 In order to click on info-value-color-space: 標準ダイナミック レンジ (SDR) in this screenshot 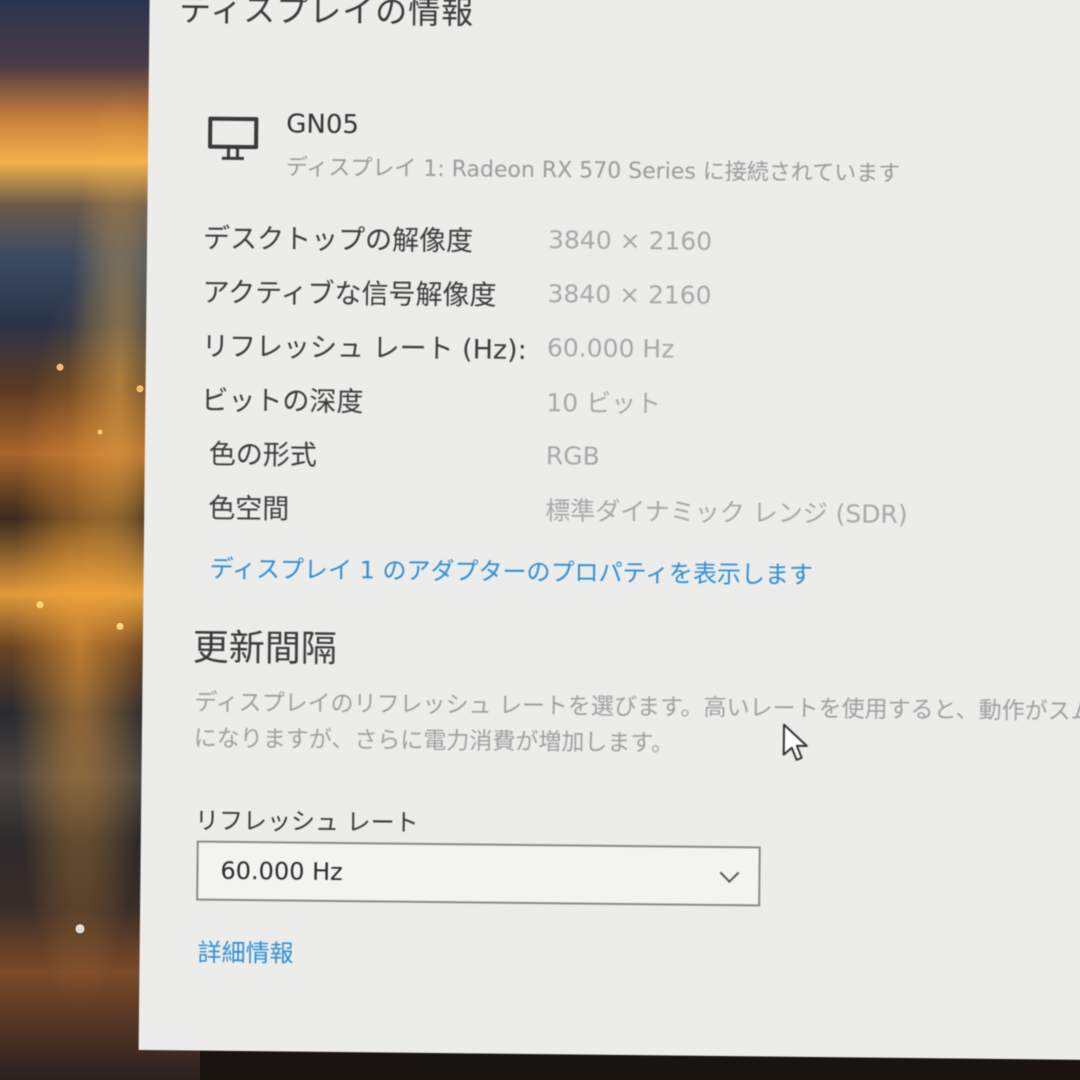, I will do `click(726, 512)`.